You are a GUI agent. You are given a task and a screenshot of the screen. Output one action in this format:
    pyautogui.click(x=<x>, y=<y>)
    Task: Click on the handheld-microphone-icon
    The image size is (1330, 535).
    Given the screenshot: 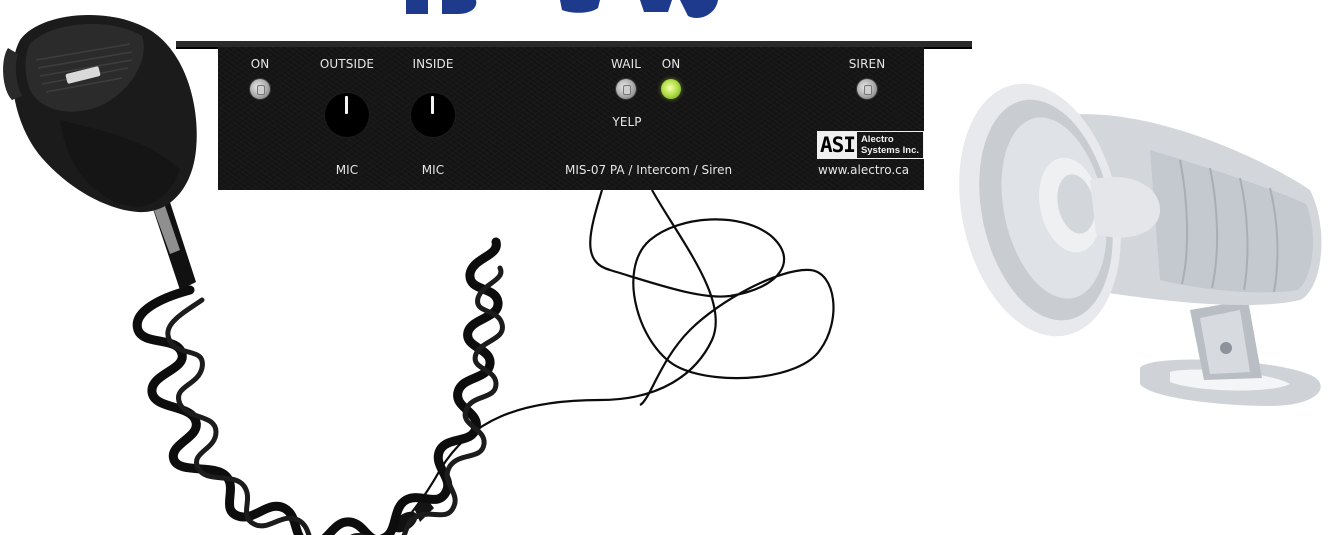 What is the action you would take?
    pyautogui.click(x=100, y=152)
    